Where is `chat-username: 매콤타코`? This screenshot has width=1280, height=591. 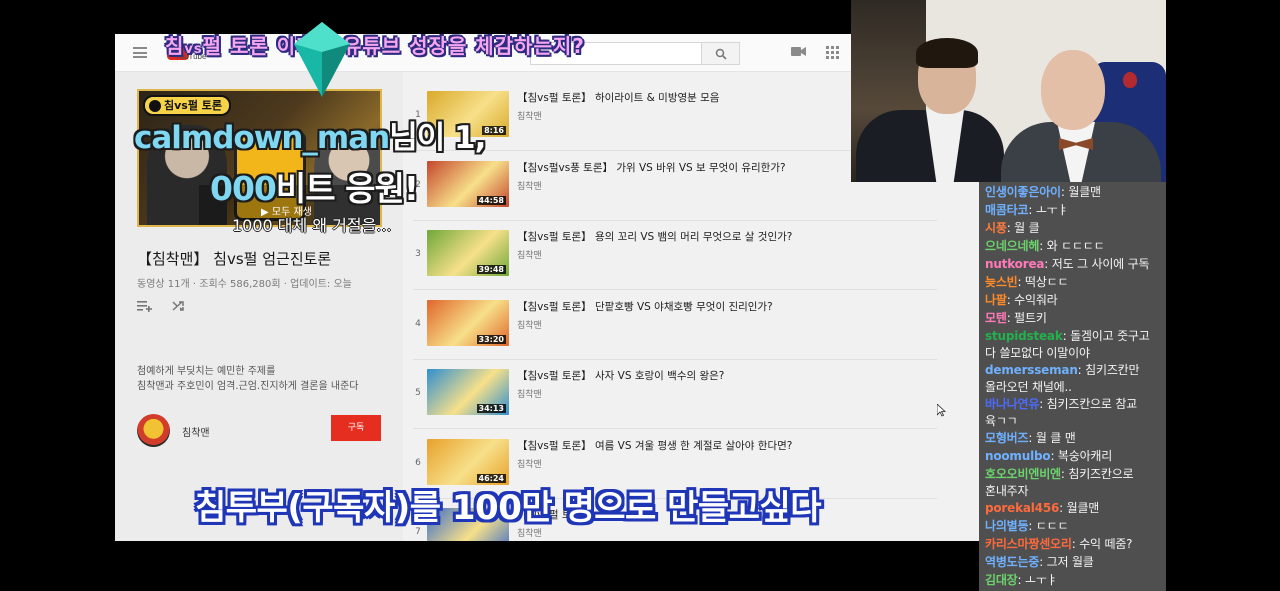 chat-username: 매콤타코 is located at coordinates (1007, 210).